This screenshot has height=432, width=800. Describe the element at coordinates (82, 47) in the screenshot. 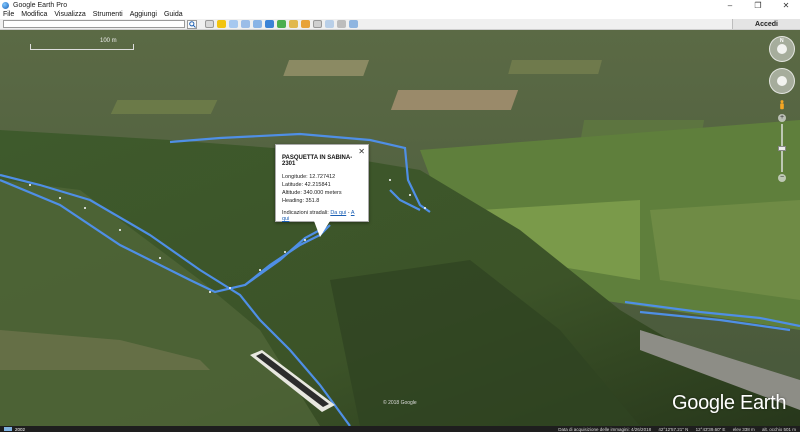

I see `scale-bar` at that location.